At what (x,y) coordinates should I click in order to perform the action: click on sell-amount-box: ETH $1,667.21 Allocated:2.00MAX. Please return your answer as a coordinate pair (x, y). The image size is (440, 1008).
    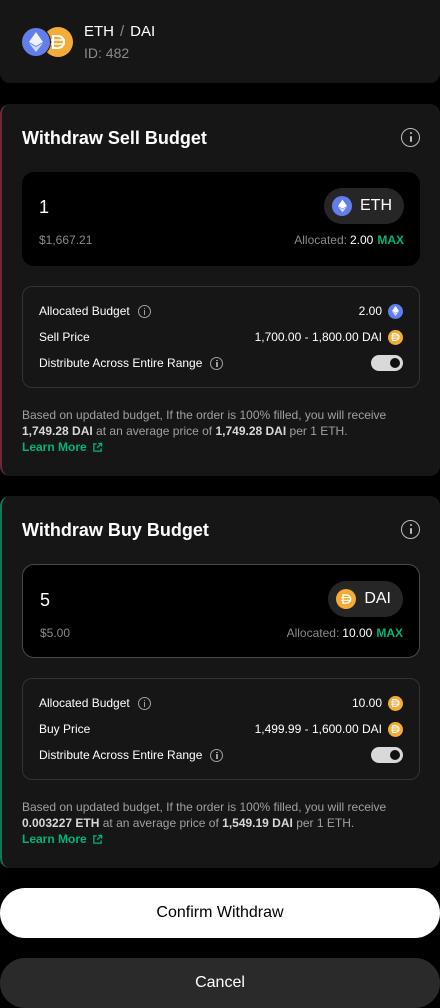
    Looking at the image, I should click on (221, 219).